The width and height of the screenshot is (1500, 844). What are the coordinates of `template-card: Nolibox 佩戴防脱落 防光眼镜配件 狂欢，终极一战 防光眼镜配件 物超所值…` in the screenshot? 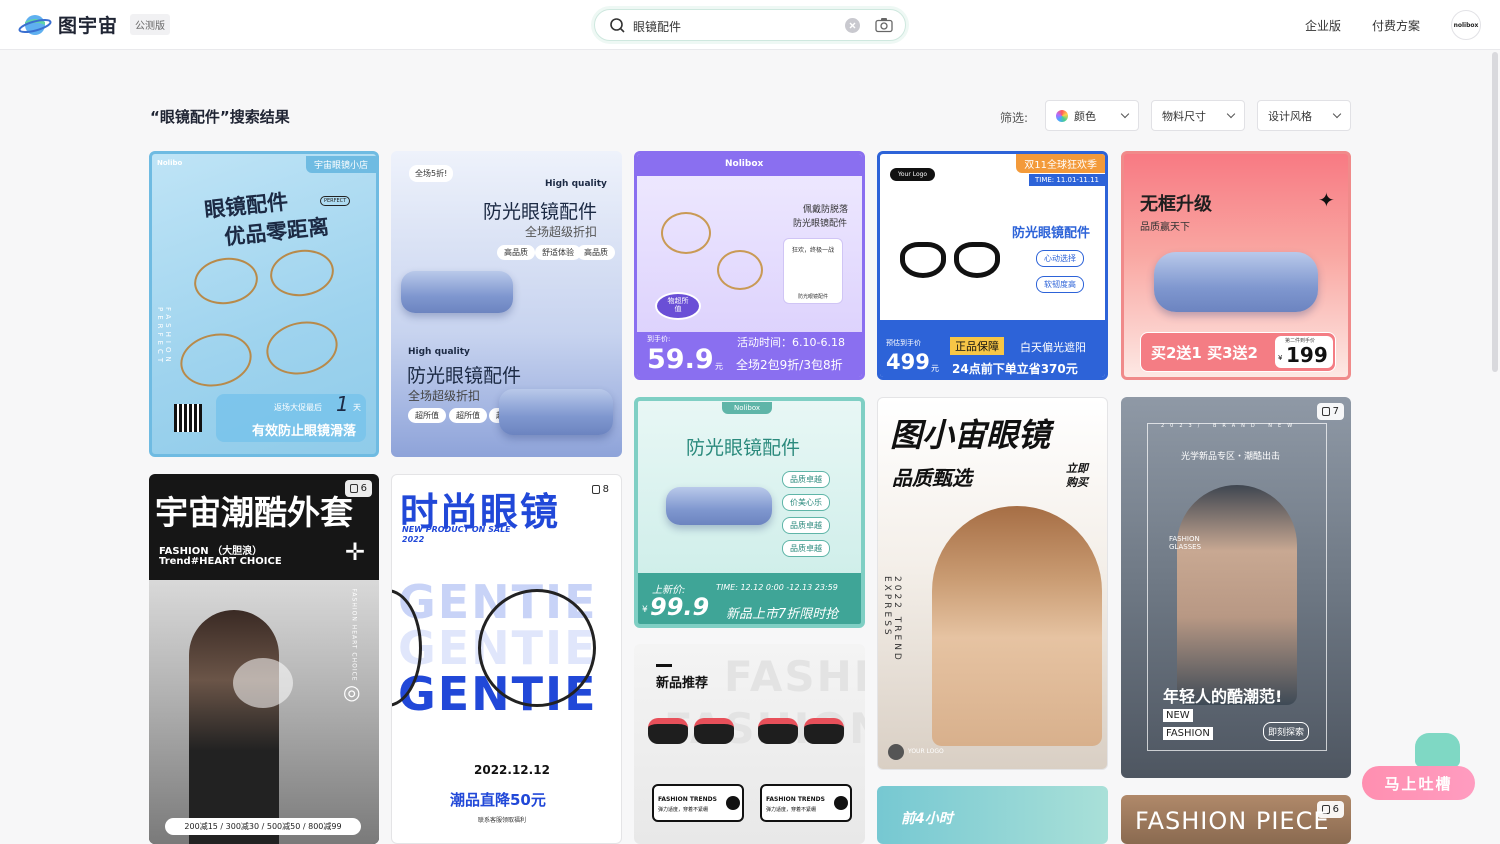 It's located at (749, 265).